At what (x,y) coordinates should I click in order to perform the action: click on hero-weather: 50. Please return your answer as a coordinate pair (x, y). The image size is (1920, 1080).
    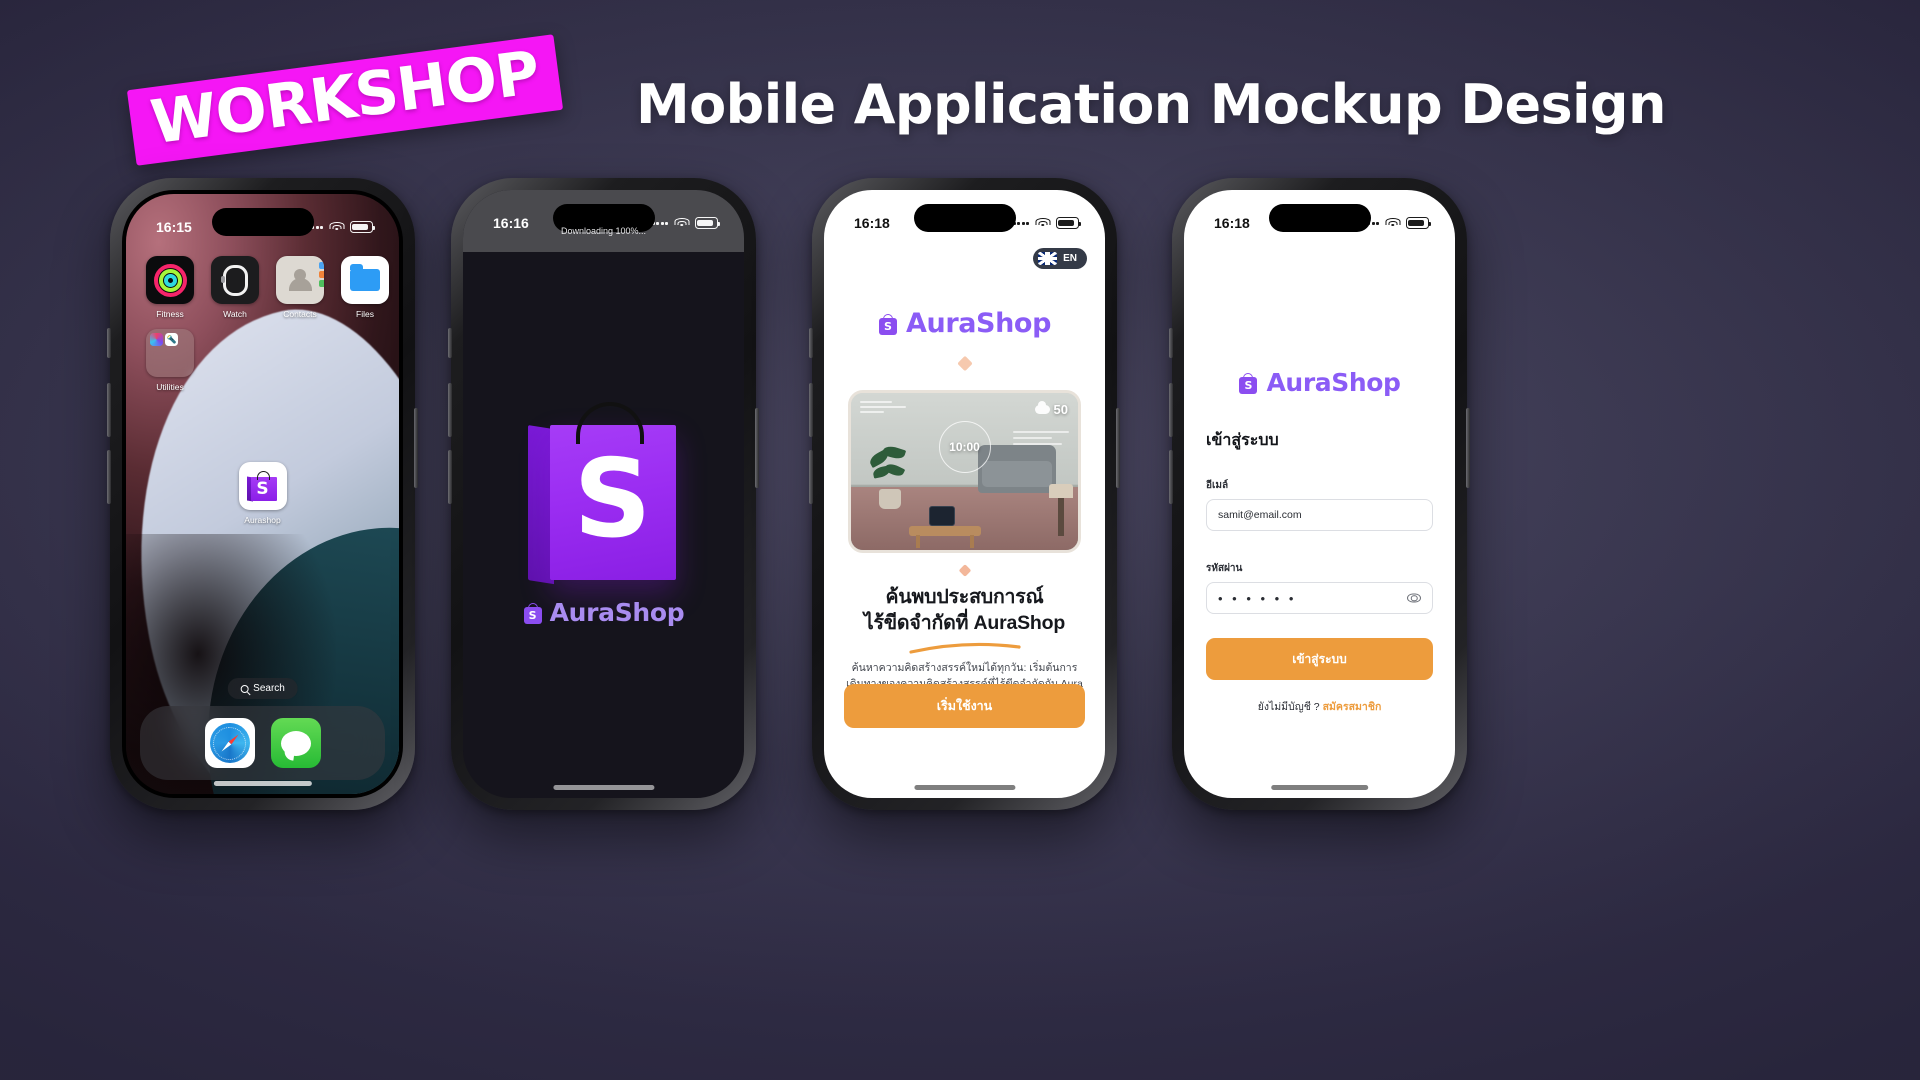
    Looking at the image, I should click on (1051, 409).